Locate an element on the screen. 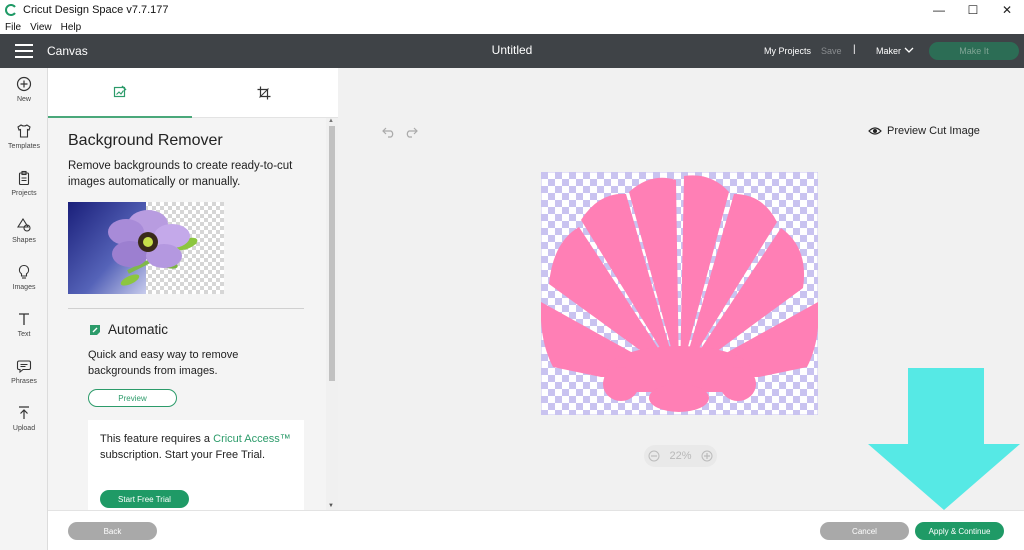 This screenshot has height=550, width=1024. plus-circle-icon is located at coordinates (24, 84).